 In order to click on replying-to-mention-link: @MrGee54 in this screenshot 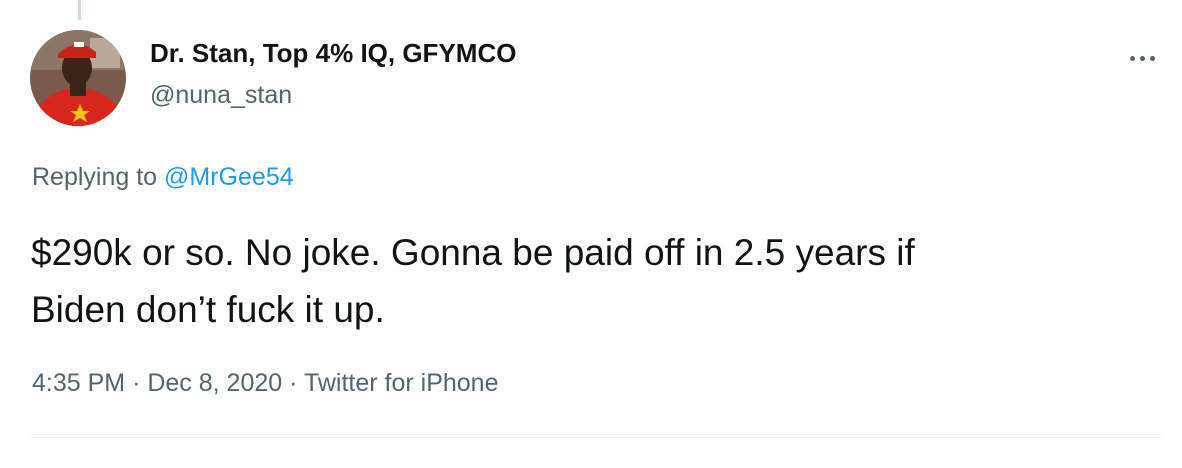, I will do `click(229, 177)`.